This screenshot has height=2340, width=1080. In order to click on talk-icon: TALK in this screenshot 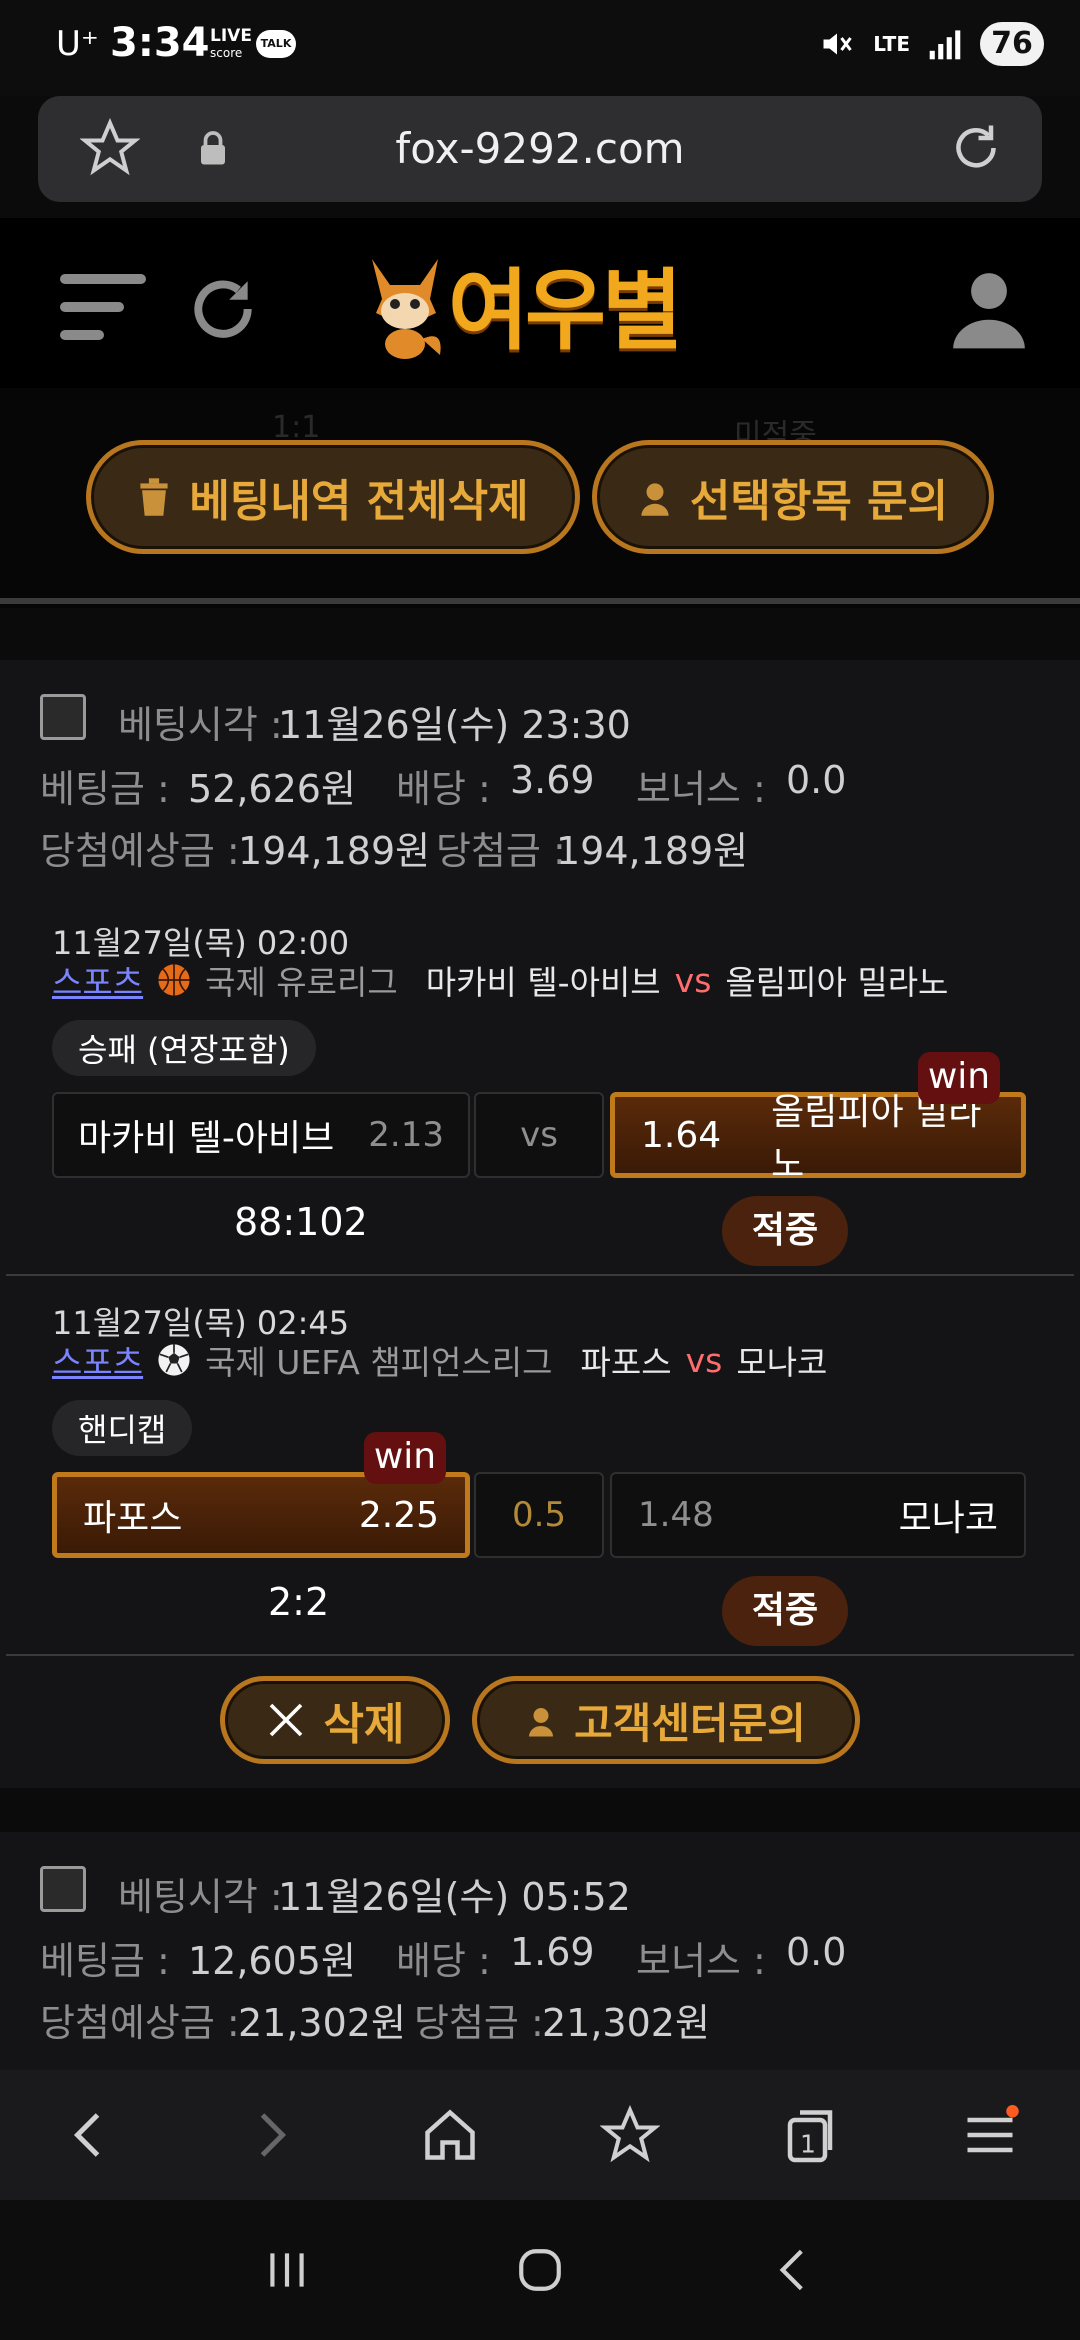, I will do `click(276, 44)`.